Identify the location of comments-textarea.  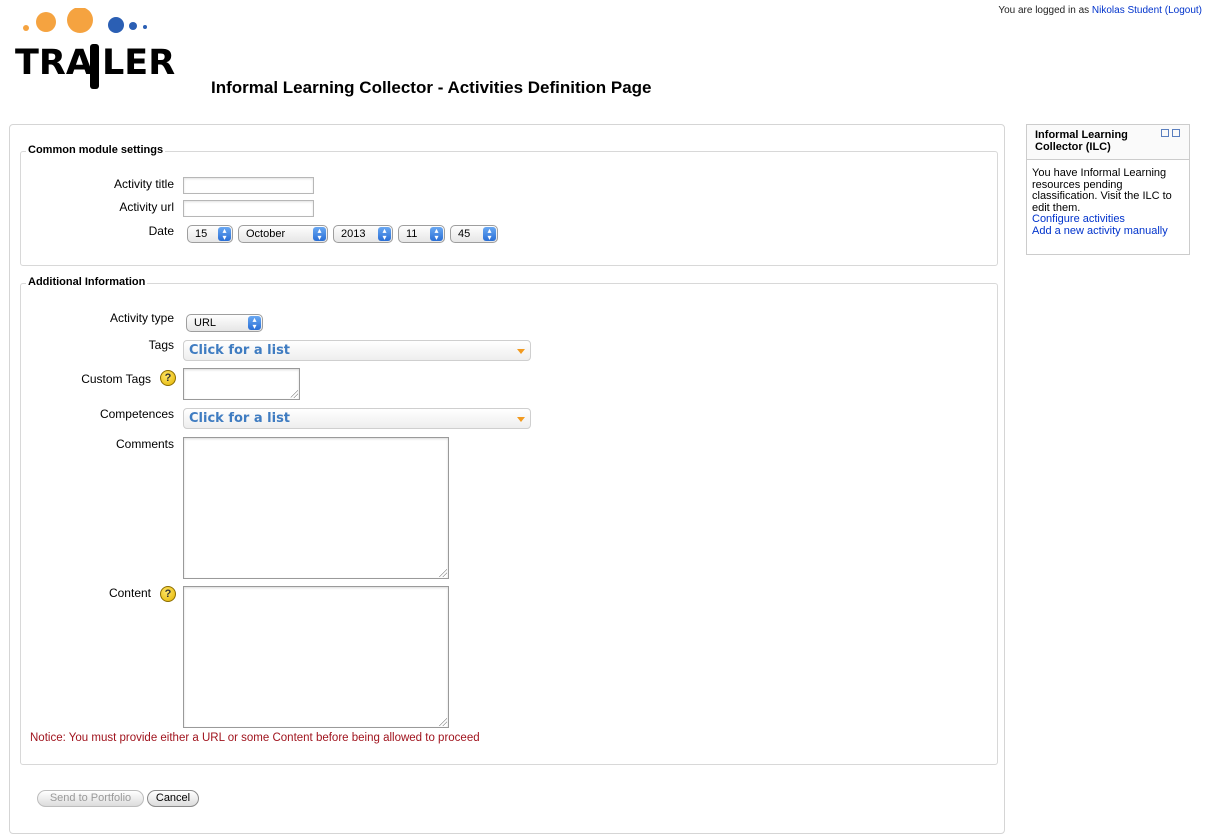
(316, 508).